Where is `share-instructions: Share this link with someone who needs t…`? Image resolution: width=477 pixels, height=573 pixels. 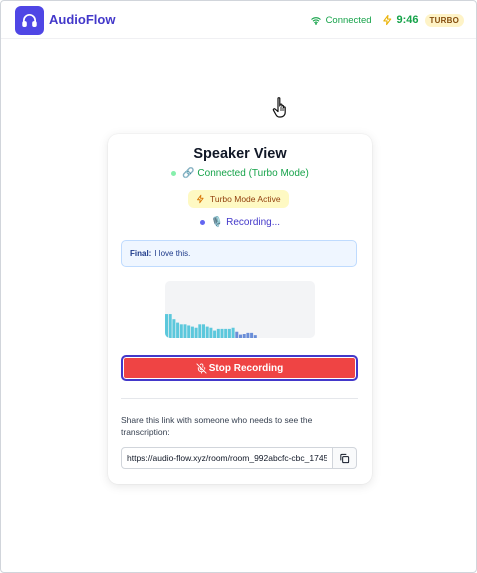 share-instructions: Share this link with someone who needs t… is located at coordinates (217, 426).